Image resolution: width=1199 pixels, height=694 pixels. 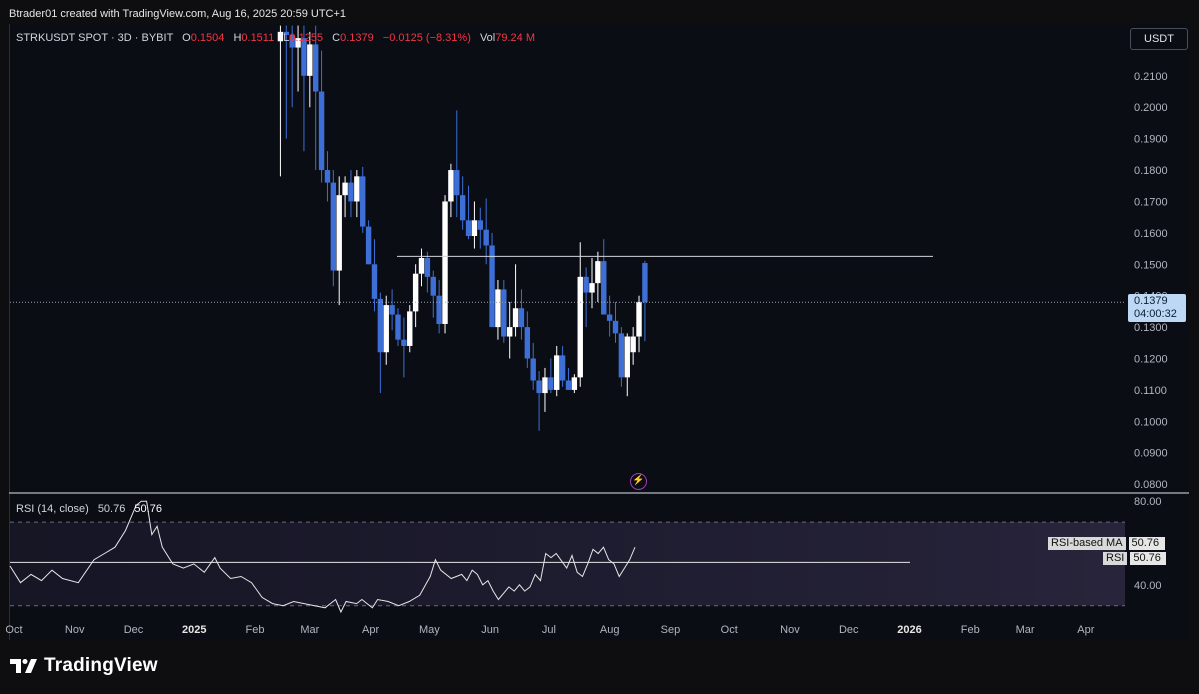 I want to click on currency-button: USDT, so click(x=1159, y=39).